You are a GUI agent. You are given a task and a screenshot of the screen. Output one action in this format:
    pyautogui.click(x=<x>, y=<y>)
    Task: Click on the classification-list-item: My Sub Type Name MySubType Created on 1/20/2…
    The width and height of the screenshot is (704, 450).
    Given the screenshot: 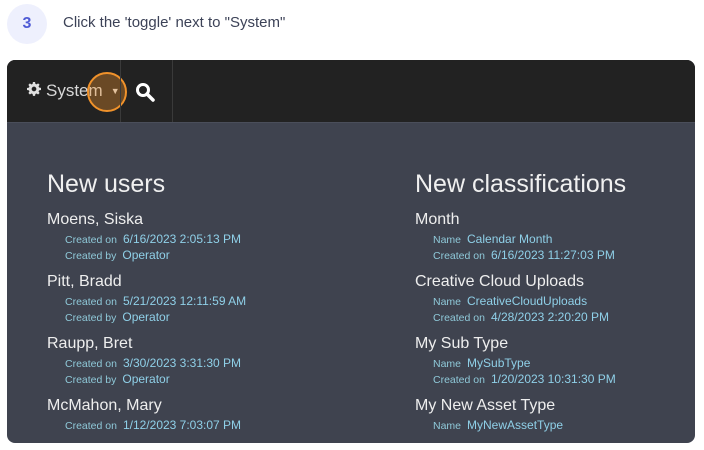 What is the action you would take?
    pyautogui.click(x=520, y=361)
    